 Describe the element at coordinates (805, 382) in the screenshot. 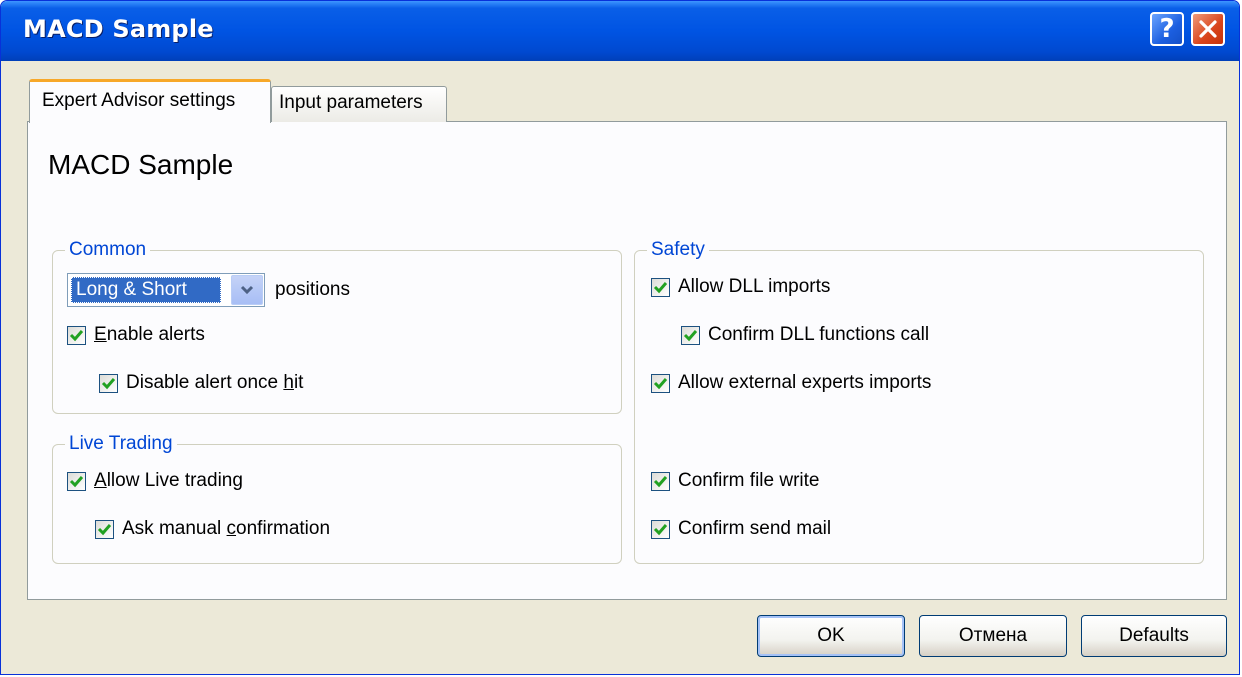

I see `allow-external-experts-imports-label: Allow external experts imports` at that location.